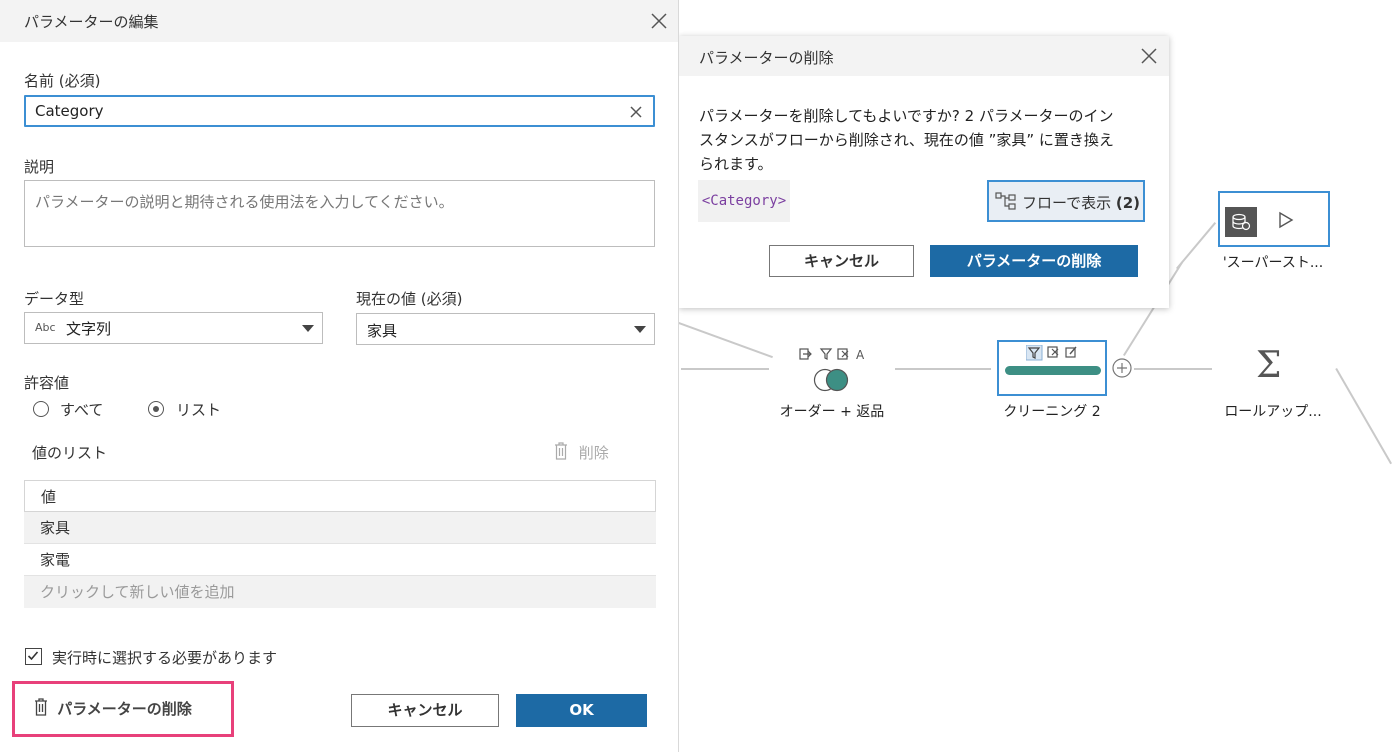 Image resolution: width=1400 pixels, height=752 pixels. What do you see at coordinates (860, 354) in the screenshot?
I see `svg-text: A` at bounding box center [860, 354].